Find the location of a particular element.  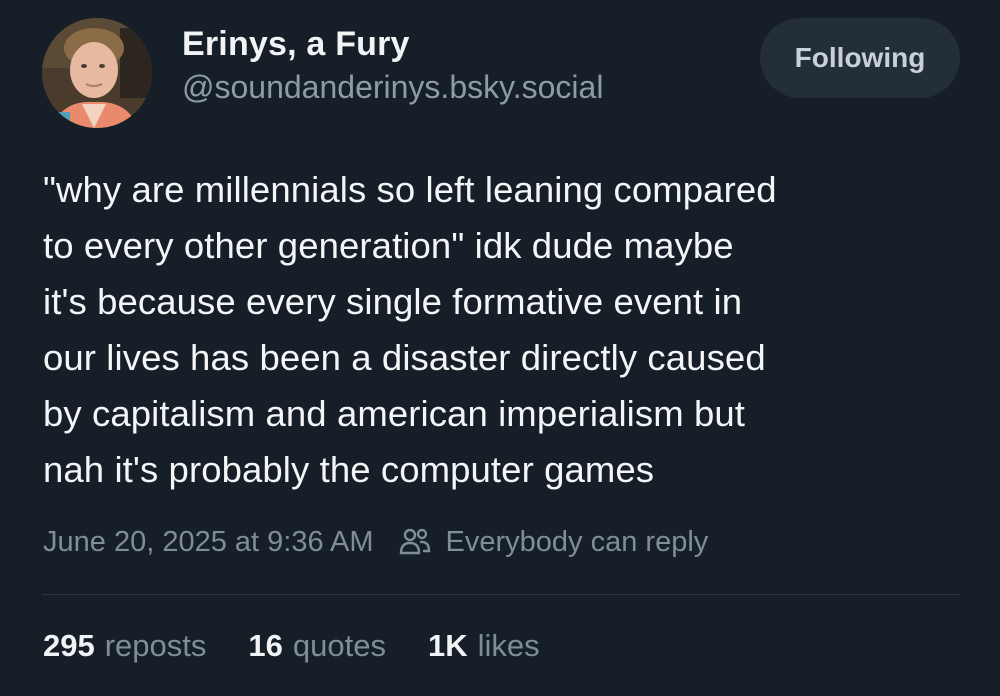

reposts-label: reposts is located at coordinates (155, 645).